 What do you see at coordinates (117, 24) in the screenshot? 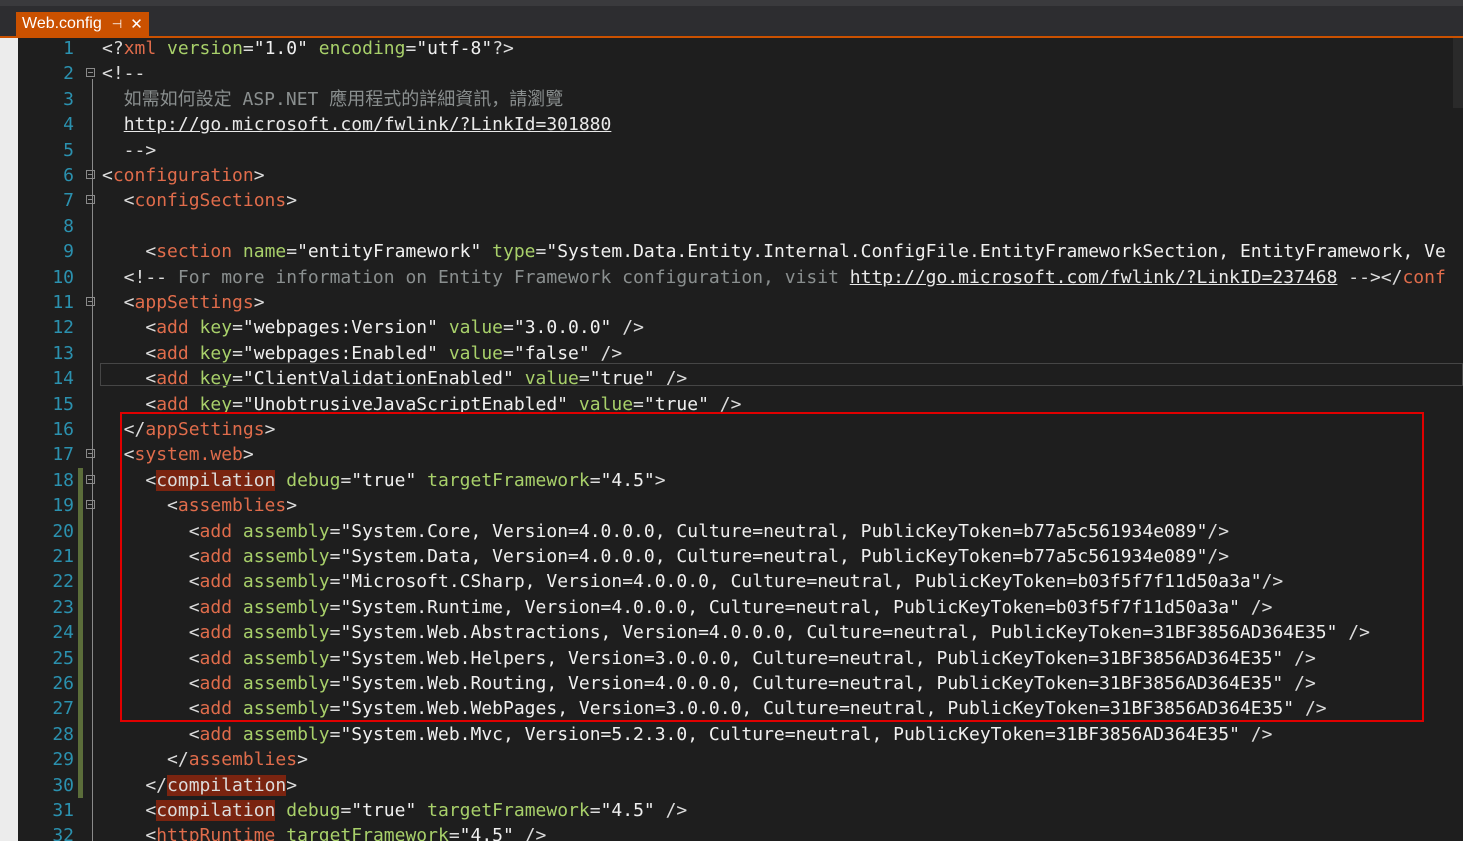
I see `pin-icon: ⊣` at bounding box center [117, 24].